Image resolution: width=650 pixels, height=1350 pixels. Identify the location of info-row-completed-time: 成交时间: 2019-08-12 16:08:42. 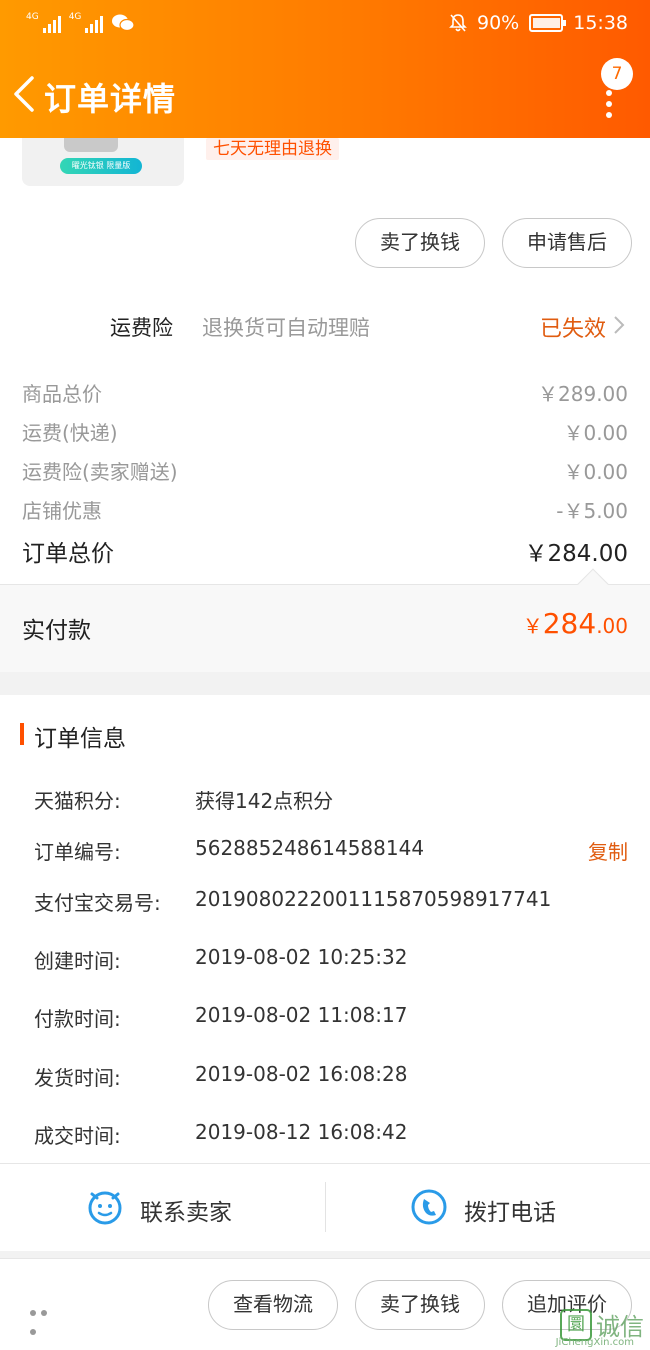
(331, 1135).